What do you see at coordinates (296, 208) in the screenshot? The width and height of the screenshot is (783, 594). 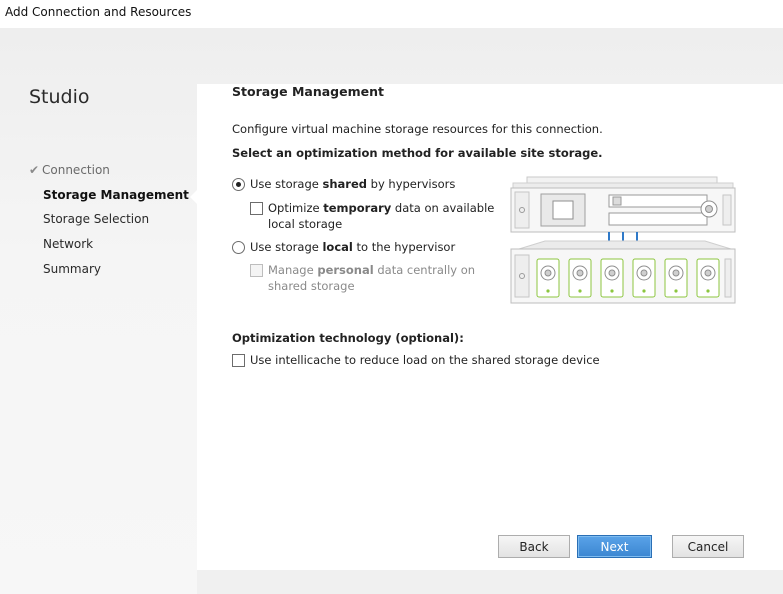 I see `optimize-temporary-pre: Optimize` at bounding box center [296, 208].